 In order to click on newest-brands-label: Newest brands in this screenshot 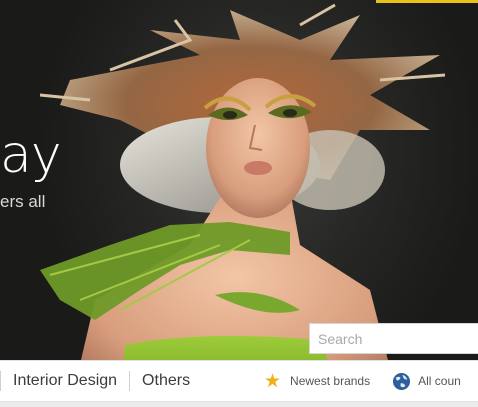, I will do `click(330, 381)`.